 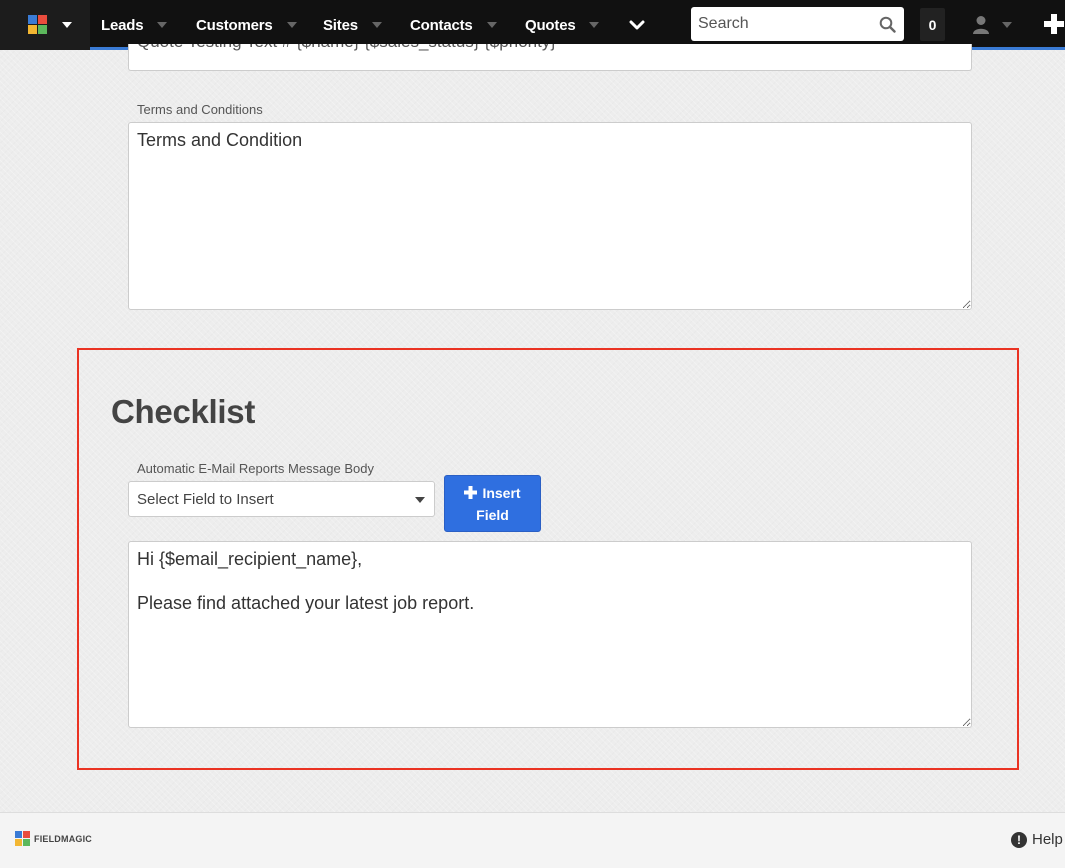 I want to click on checklist-section-title: Checklist, so click(x=183, y=411).